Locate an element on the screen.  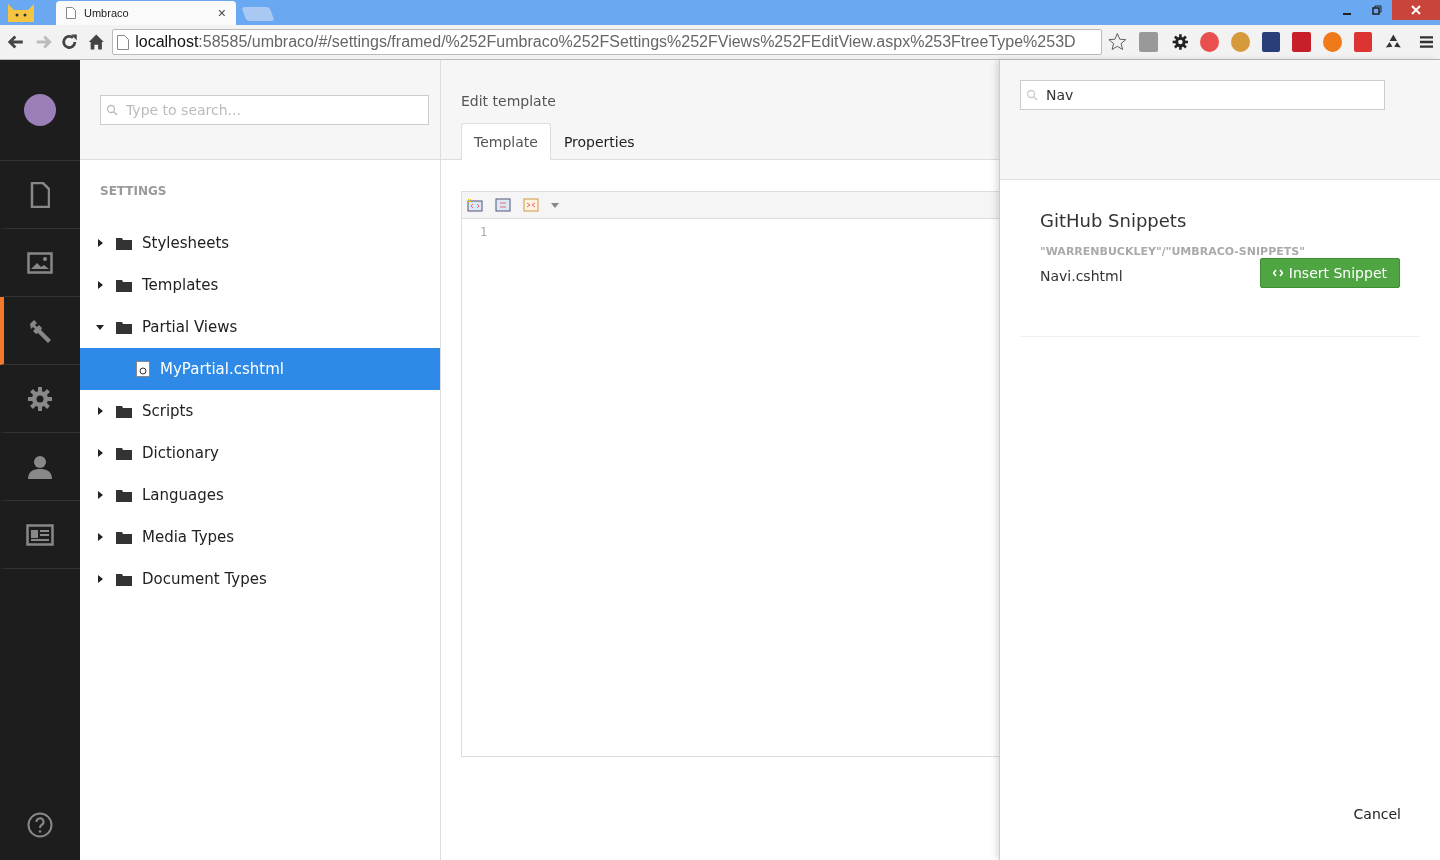
repository-name: "WARRENBUCKLEY"/"UMBRACO-SNIPPETS" is located at coordinates (1173, 251).